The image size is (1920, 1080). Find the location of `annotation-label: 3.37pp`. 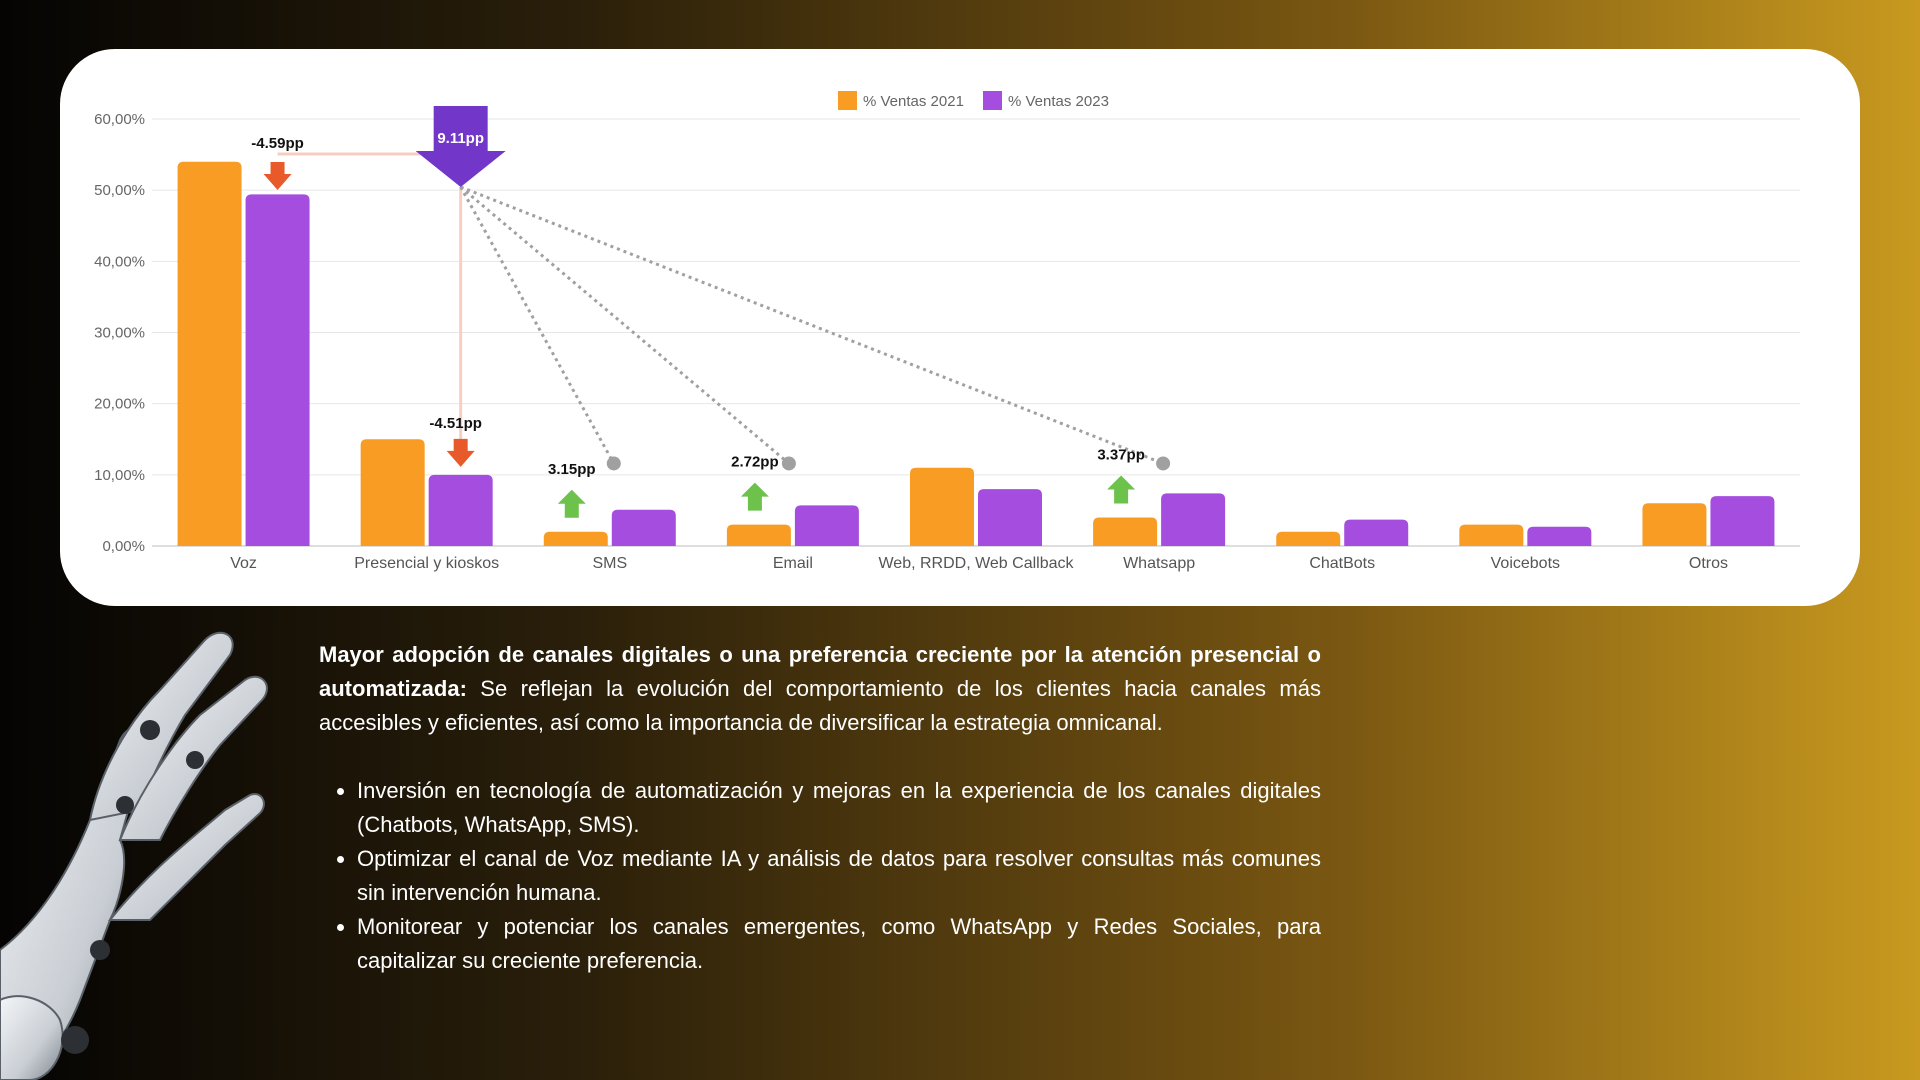

annotation-label: 3.37pp is located at coordinates (1121, 455).